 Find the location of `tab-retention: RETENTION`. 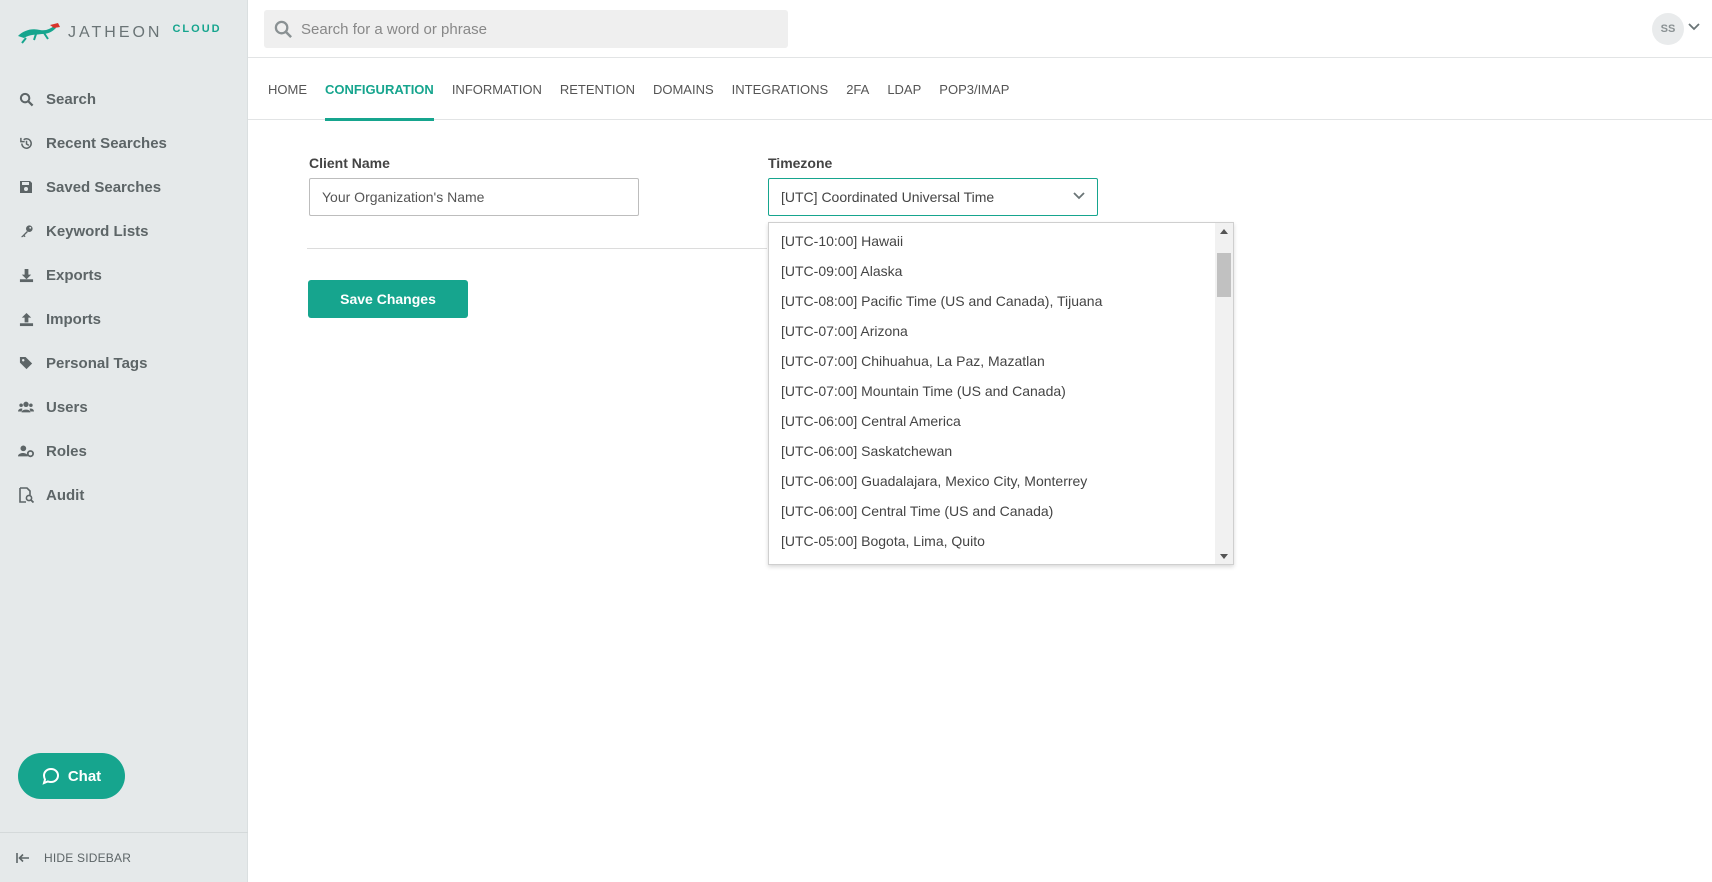

tab-retention: RETENTION is located at coordinates (597, 89).